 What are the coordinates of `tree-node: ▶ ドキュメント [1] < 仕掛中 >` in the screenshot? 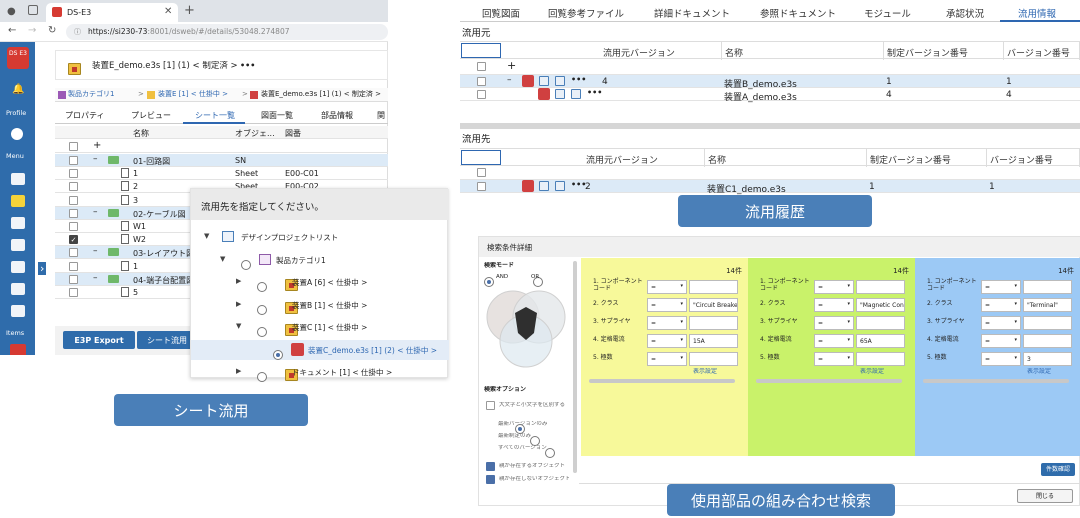 It's located at (320, 372).